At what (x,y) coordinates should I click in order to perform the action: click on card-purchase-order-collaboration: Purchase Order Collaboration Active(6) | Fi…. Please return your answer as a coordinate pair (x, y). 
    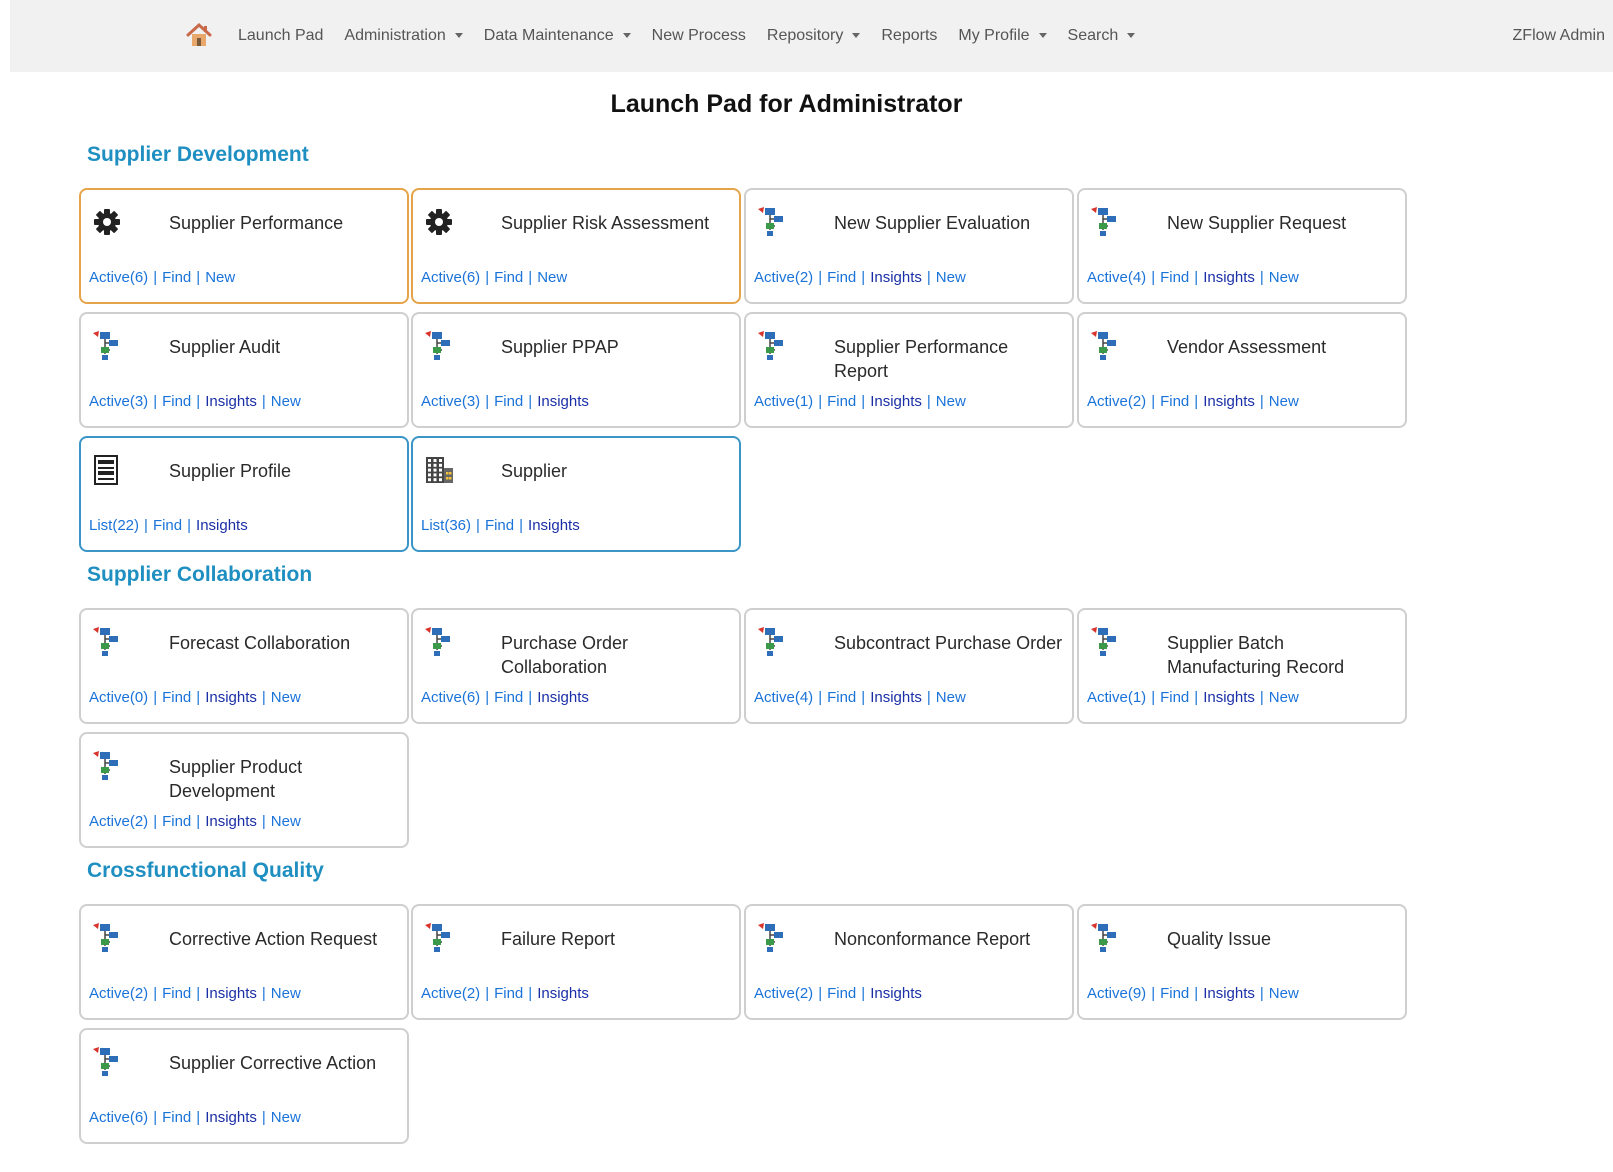
    Looking at the image, I should click on (576, 666).